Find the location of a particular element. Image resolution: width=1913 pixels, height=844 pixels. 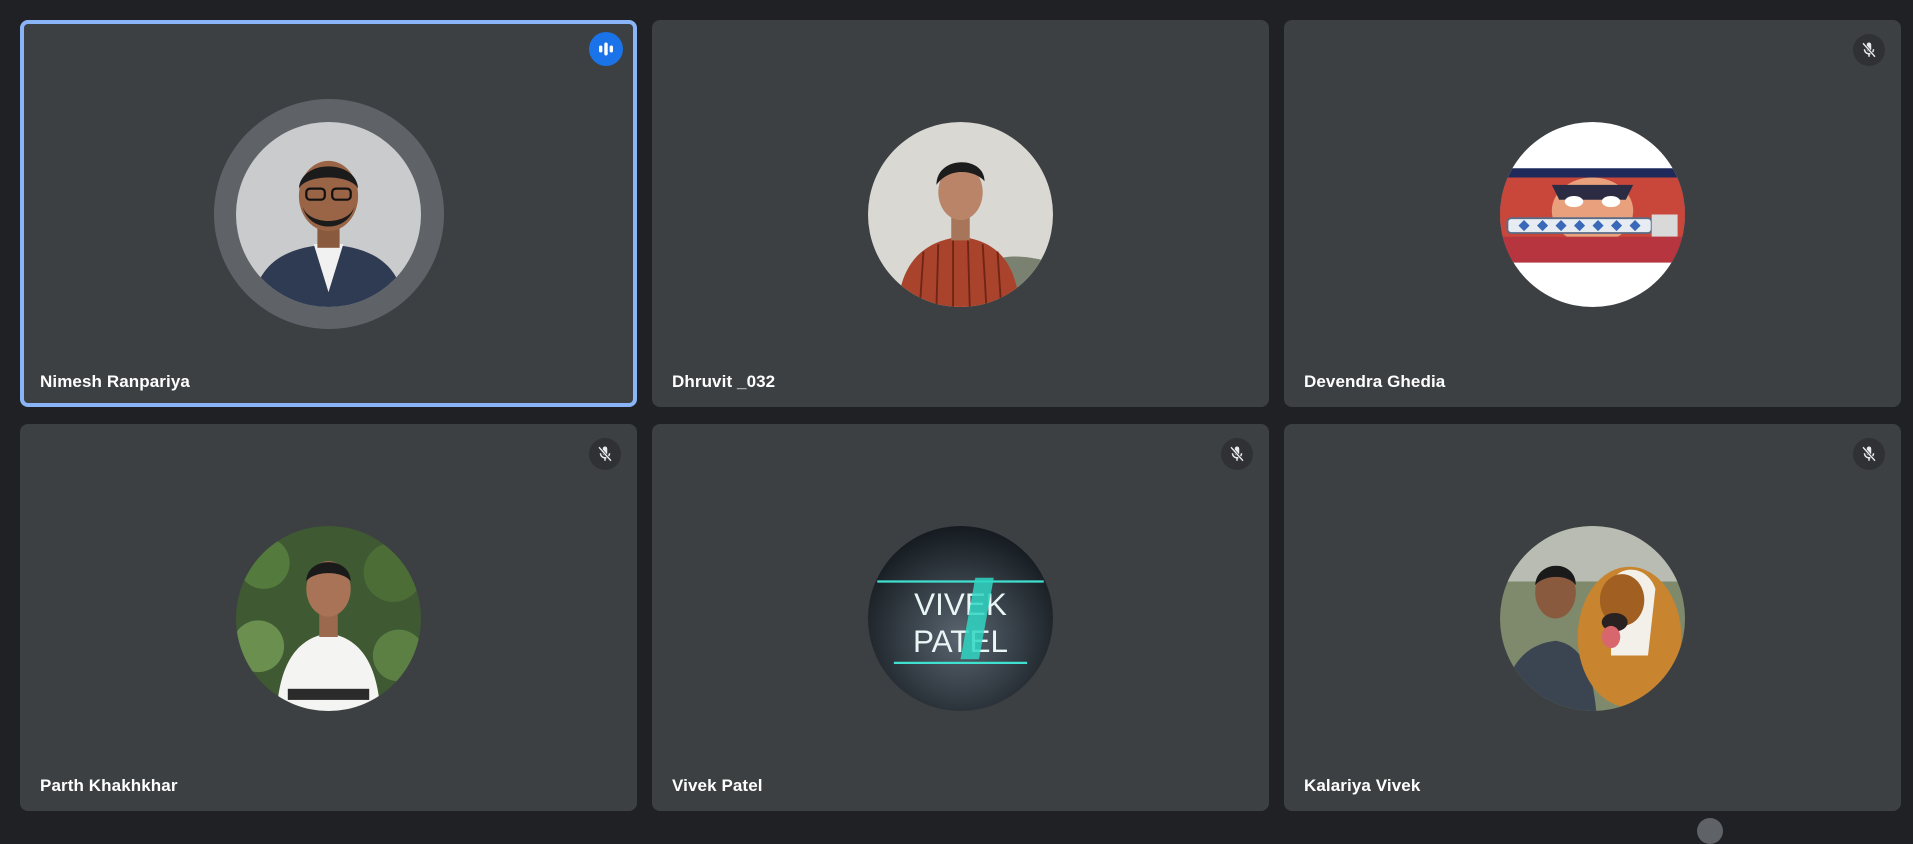

participant-tile-parth-khakhkhar: Parth Khakhkhar is located at coordinates (328, 617).